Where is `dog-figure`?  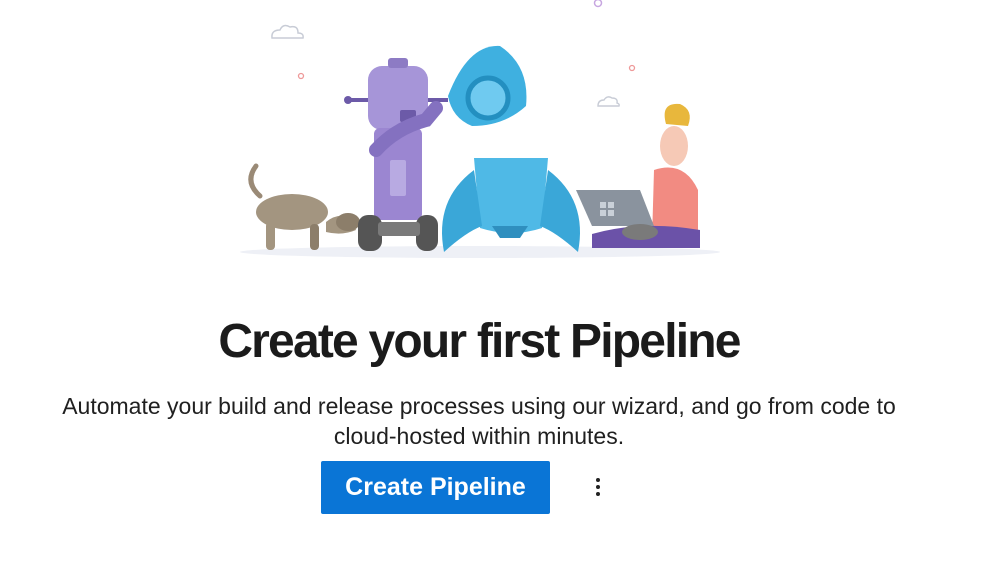 dog-figure is located at coordinates (304, 206).